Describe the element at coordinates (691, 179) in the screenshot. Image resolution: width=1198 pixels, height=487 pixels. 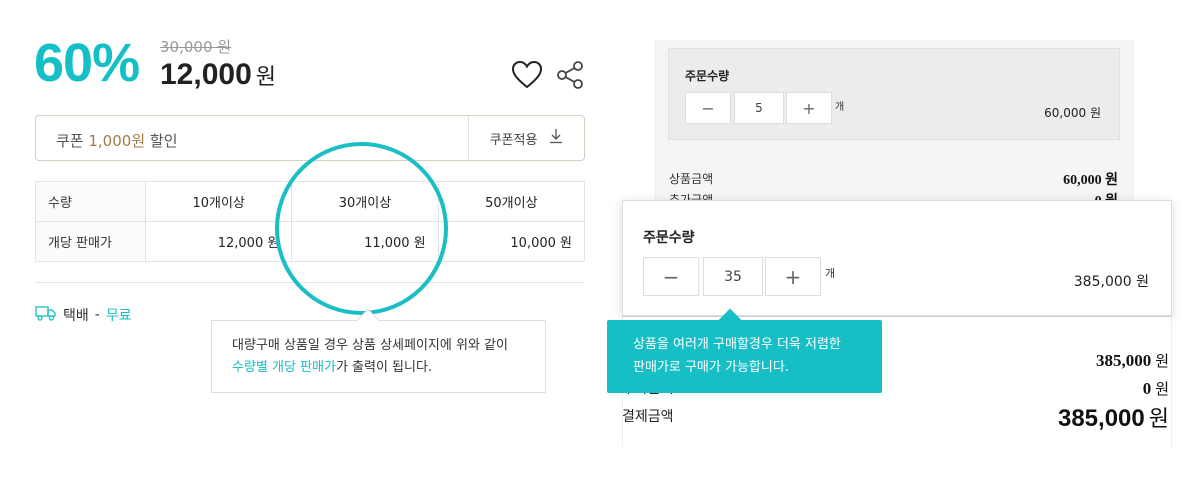
I see `product-amount-label: 상품금액` at that location.